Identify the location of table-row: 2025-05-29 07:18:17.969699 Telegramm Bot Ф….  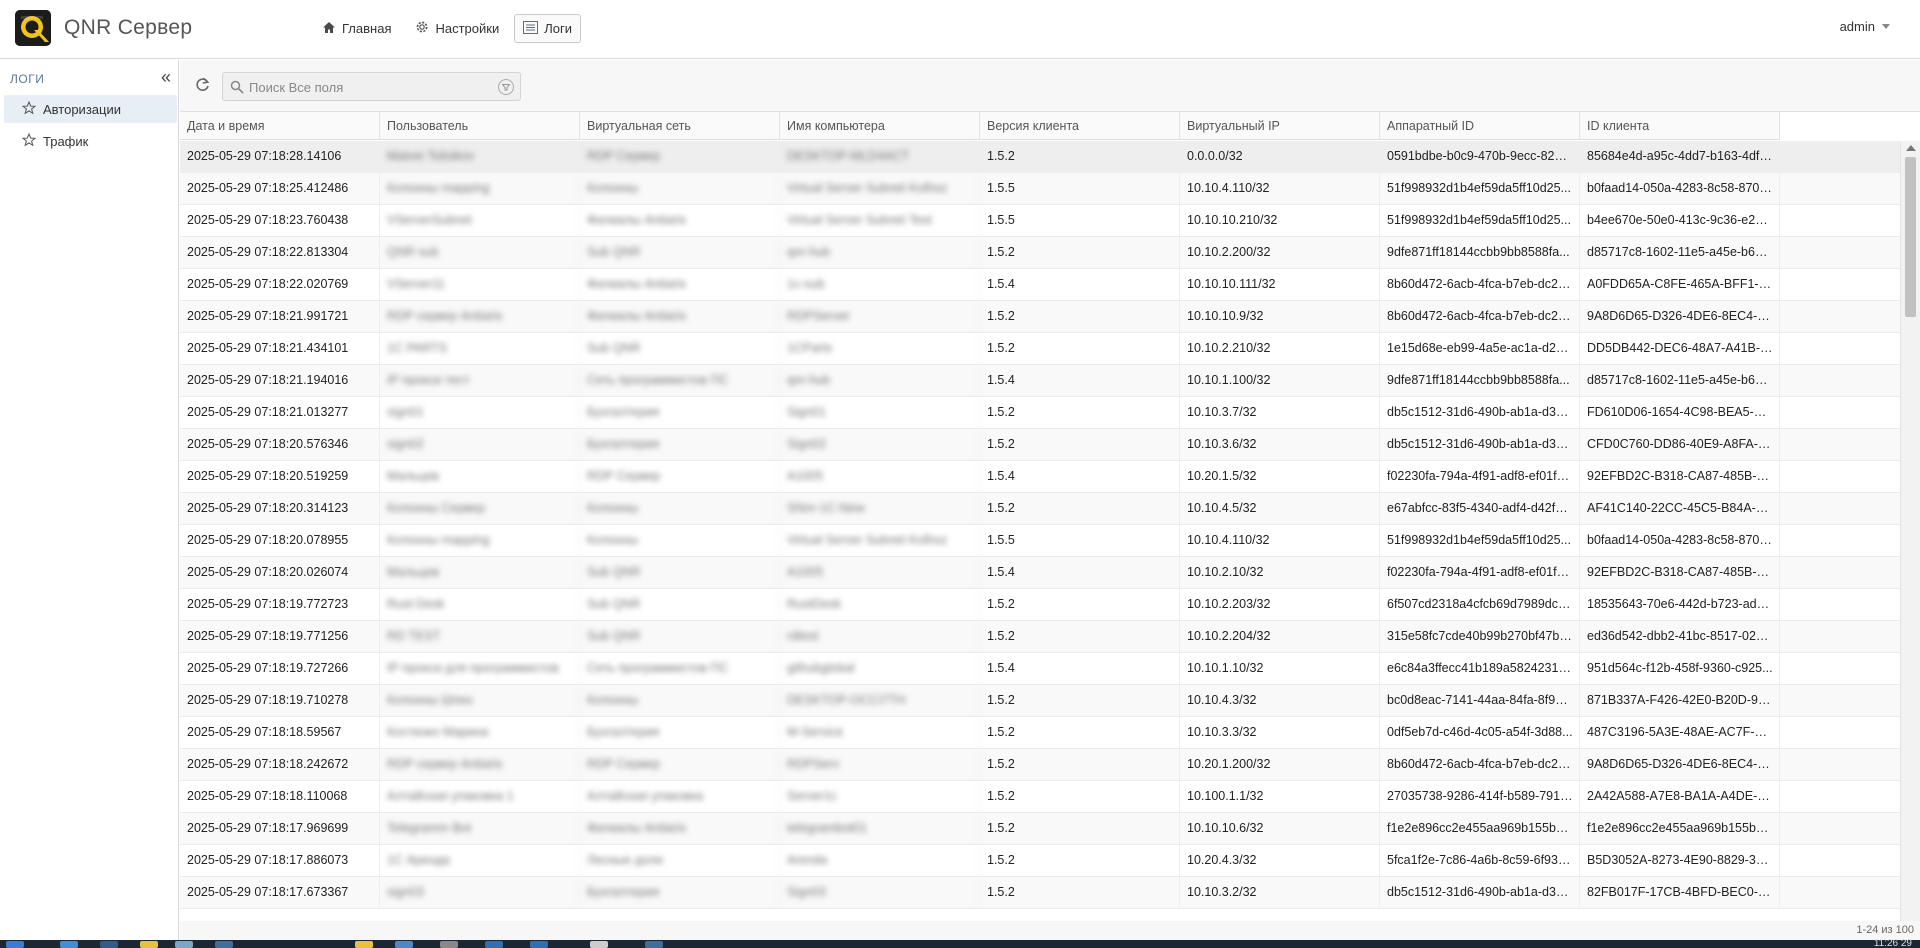
(1040, 829).